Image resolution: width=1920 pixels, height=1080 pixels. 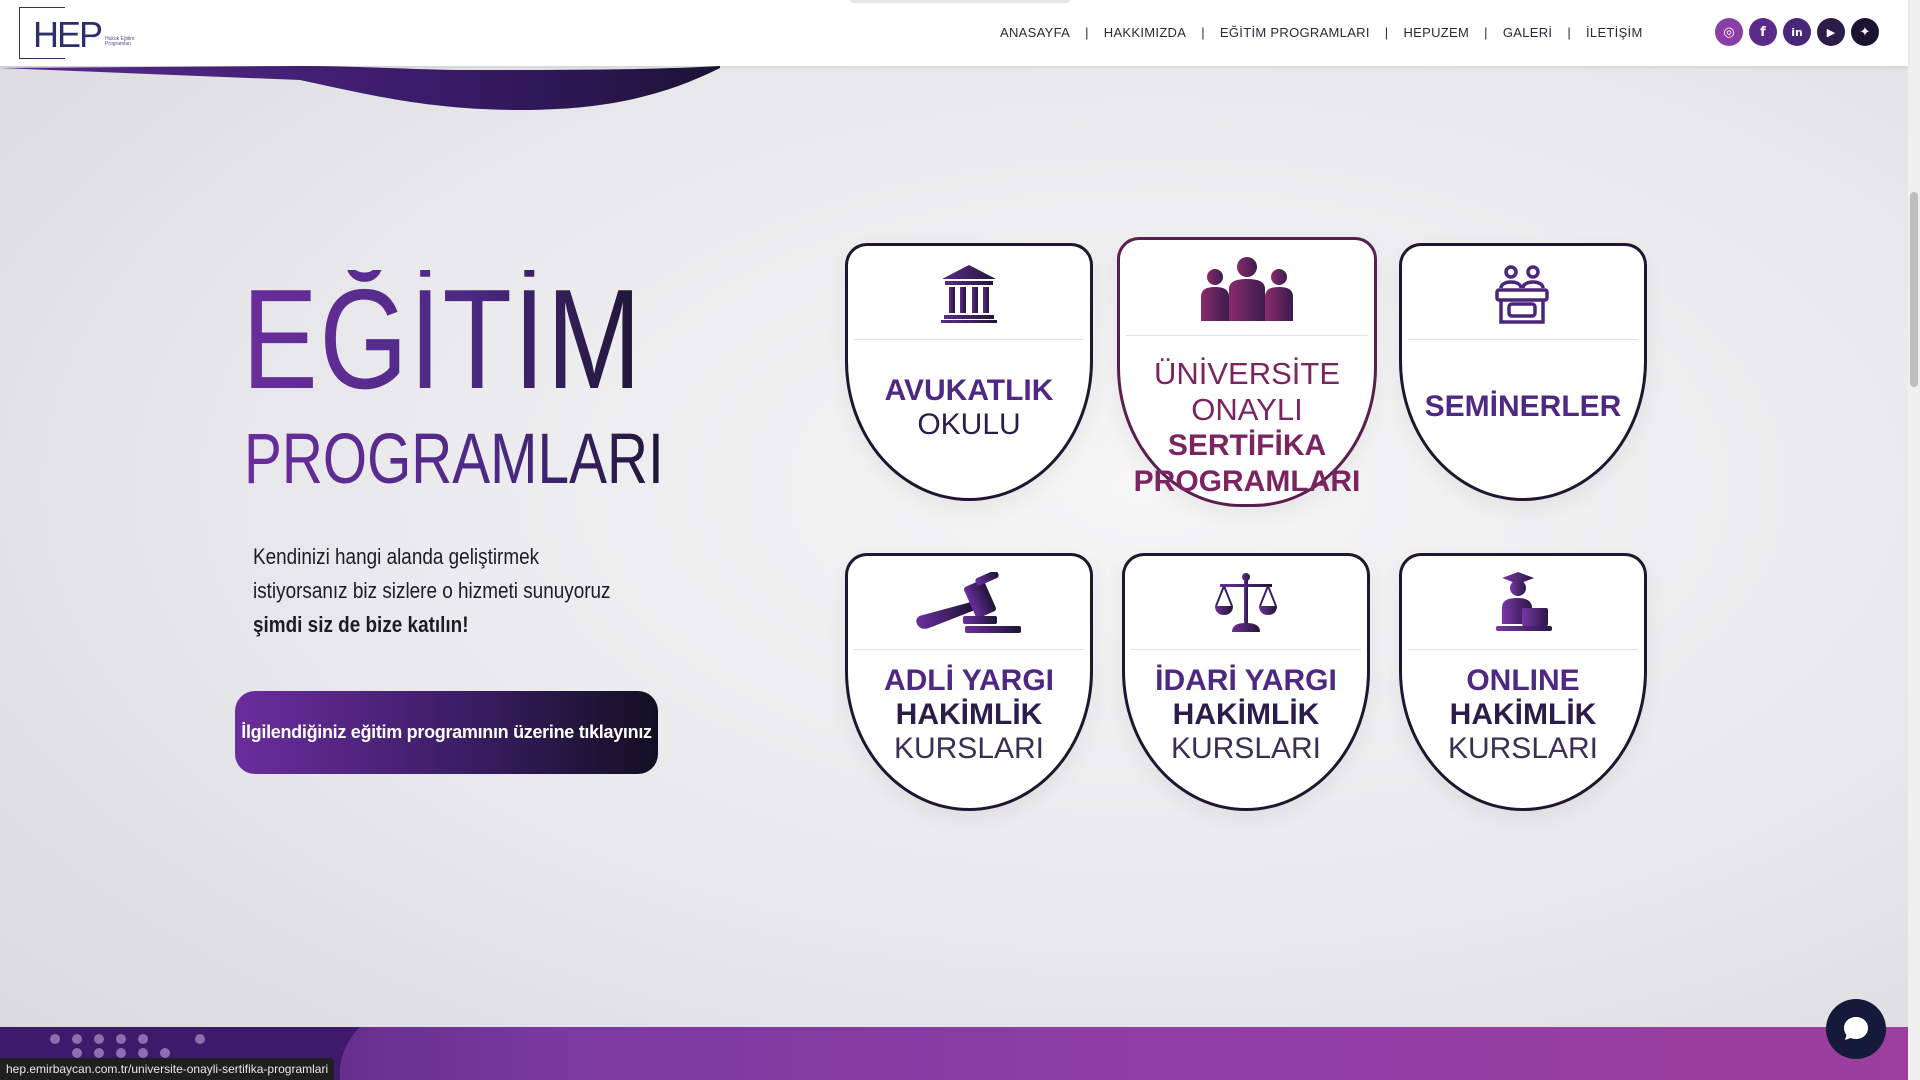 What do you see at coordinates (1527, 32) in the screenshot?
I see `nav-galeri: GALERİ` at bounding box center [1527, 32].